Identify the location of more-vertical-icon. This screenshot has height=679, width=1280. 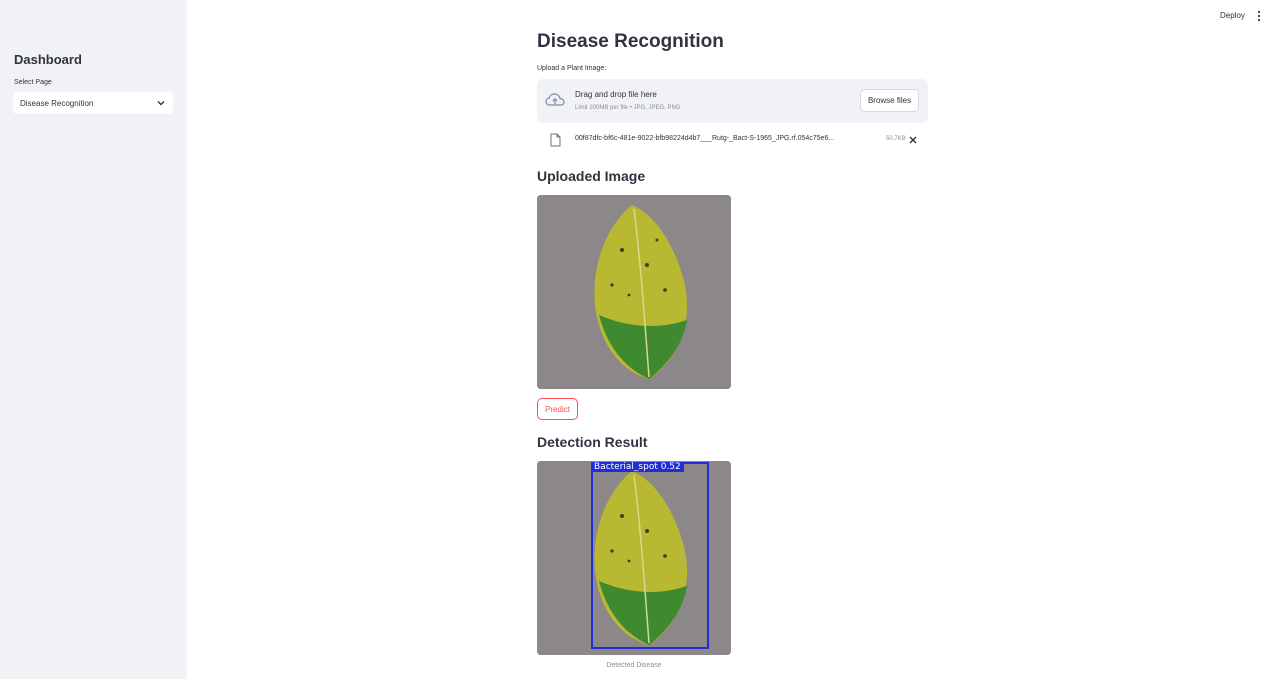
(1259, 16).